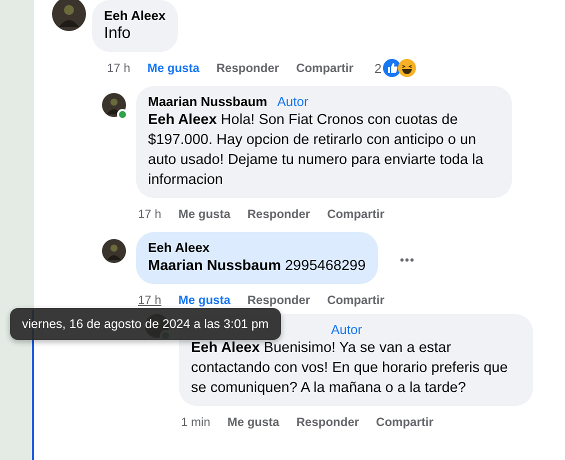 This screenshot has height=460, width=565. What do you see at coordinates (195, 422) in the screenshot?
I see `timestamp-link: 1 min` at bounding box center [195, 422].